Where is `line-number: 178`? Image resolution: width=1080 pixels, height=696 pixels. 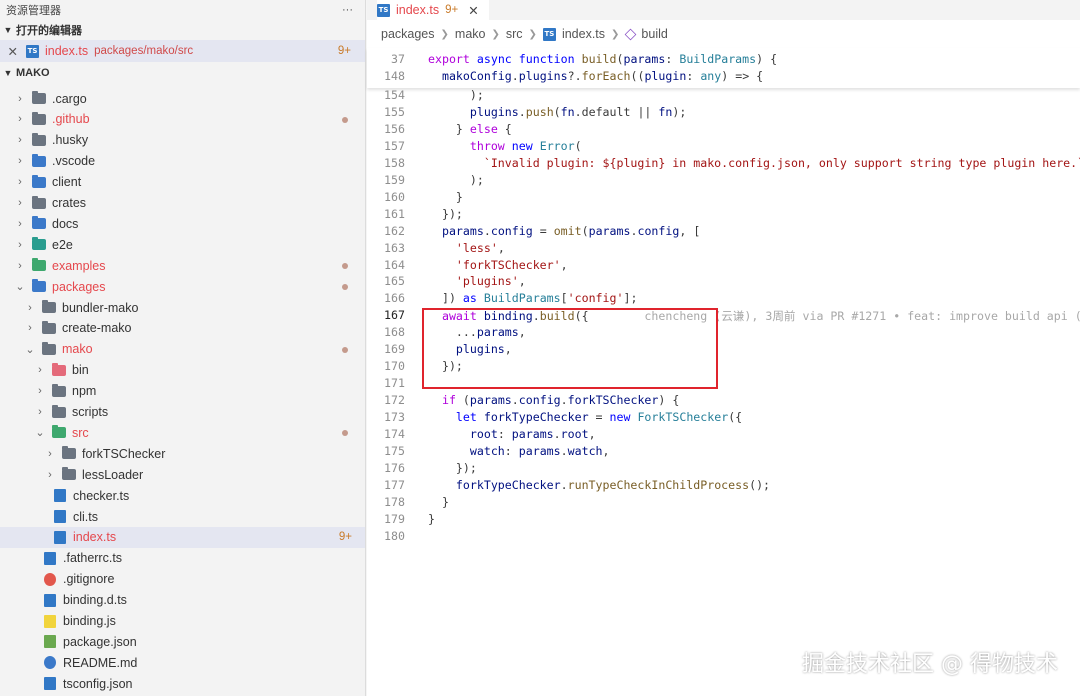
line-number: 178 is located at coordinates (394, 501).